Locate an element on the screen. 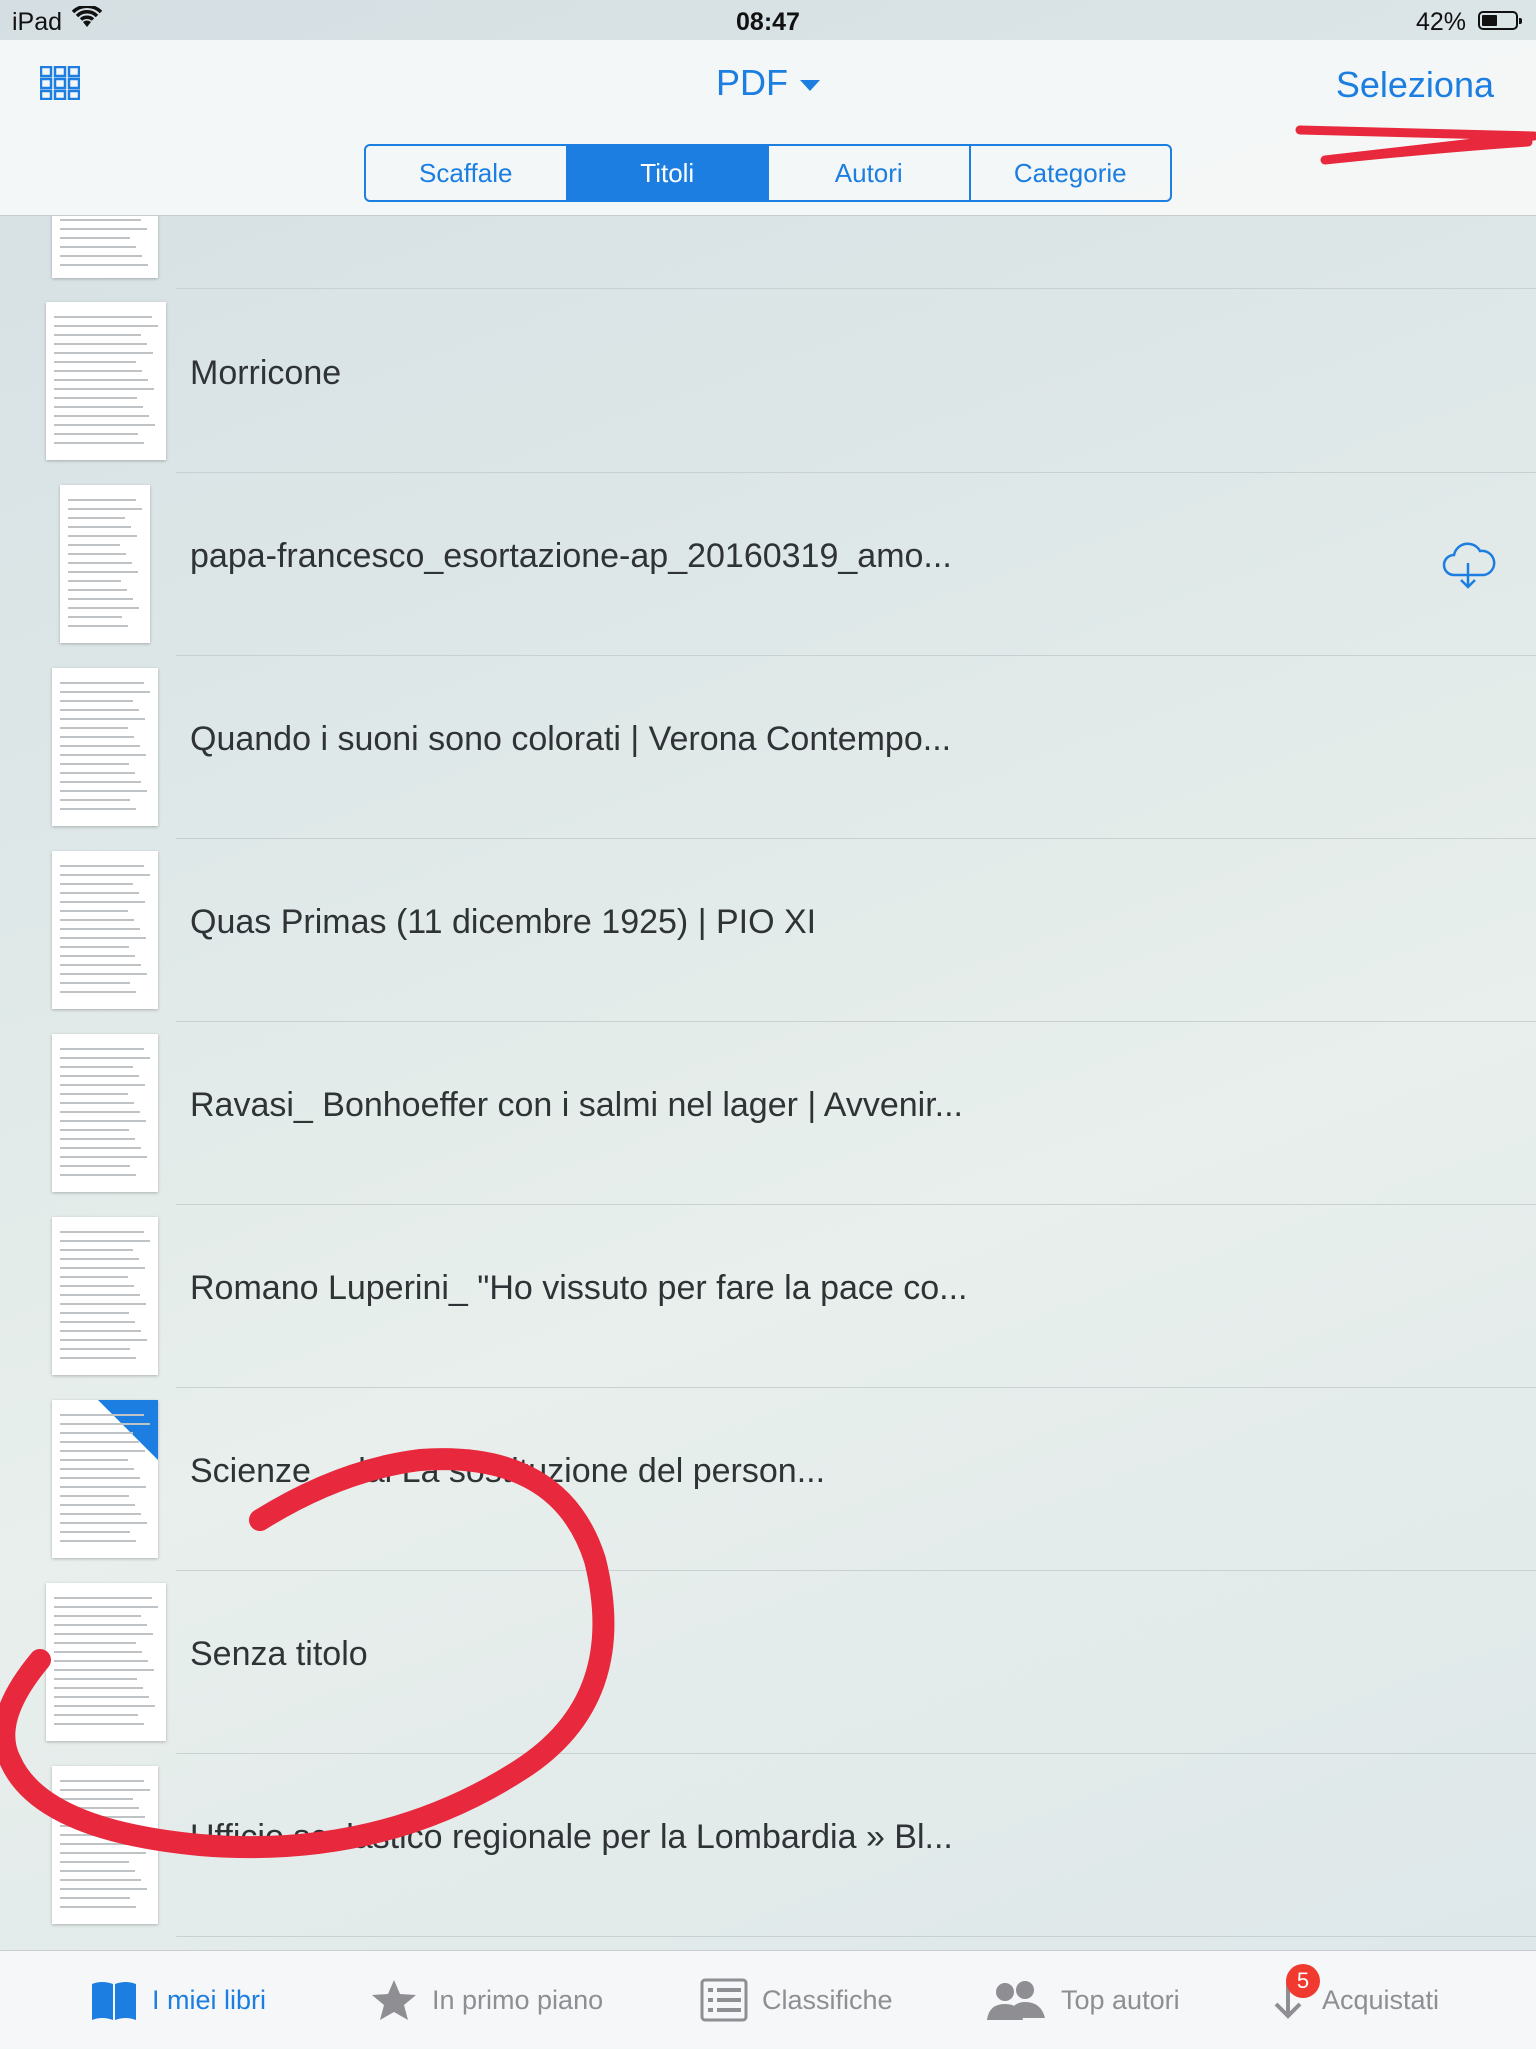 Image resolution: width=1536 pixels, height=2049 pixels. segment-categorie: Categorie is located at coordinates (1069, 173).